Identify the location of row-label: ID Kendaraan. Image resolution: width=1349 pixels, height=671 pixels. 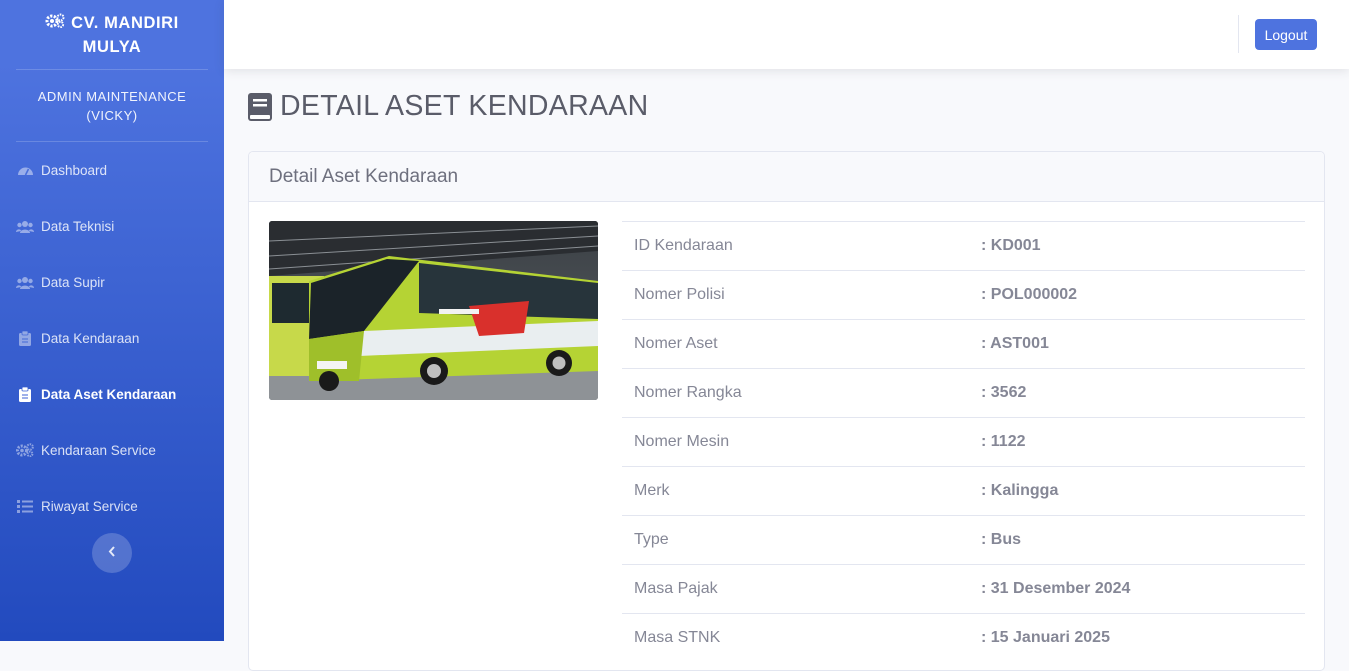
(795, 246).